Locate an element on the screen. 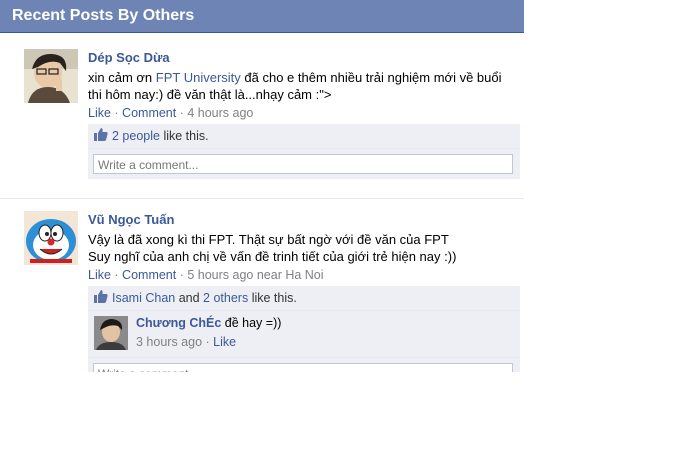 The width and height of the screenshot is (700, 467). others-link: 2 others is located at coordinates (225, 298).